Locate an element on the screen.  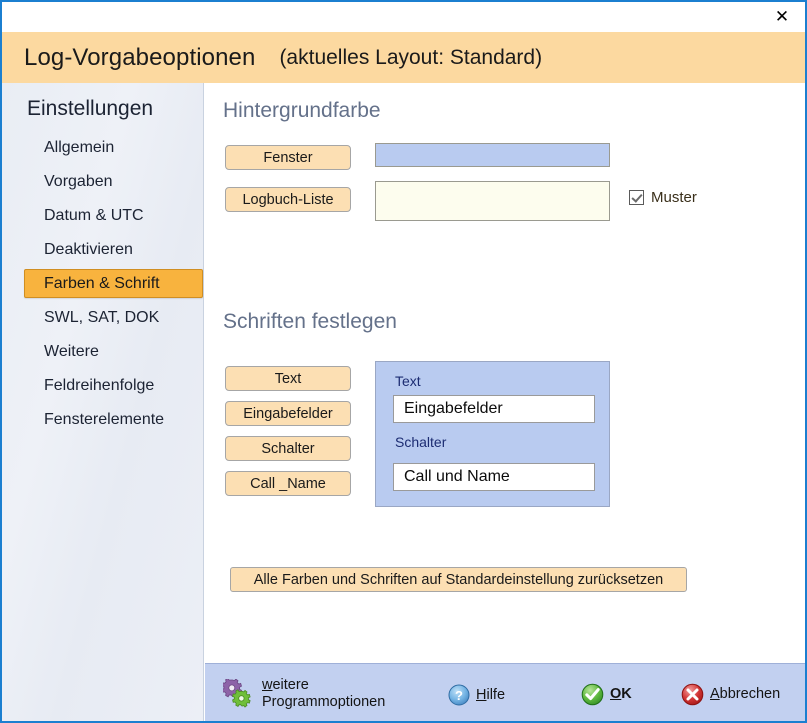
preview-input-eingabefelder: Eingabefelder is located at coordinates (494, 409).